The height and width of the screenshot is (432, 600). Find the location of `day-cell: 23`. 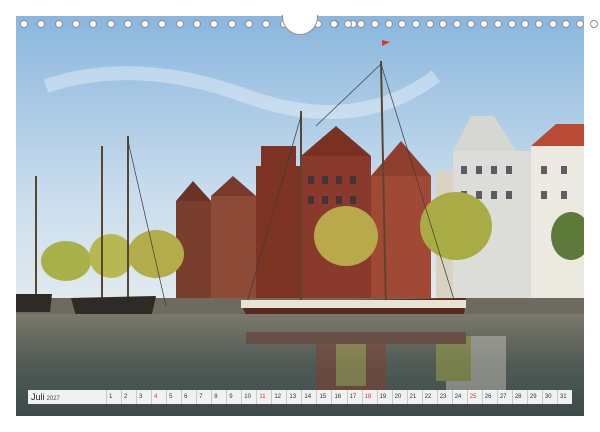

day-cell: 23 is located at coordinates (444, 397).